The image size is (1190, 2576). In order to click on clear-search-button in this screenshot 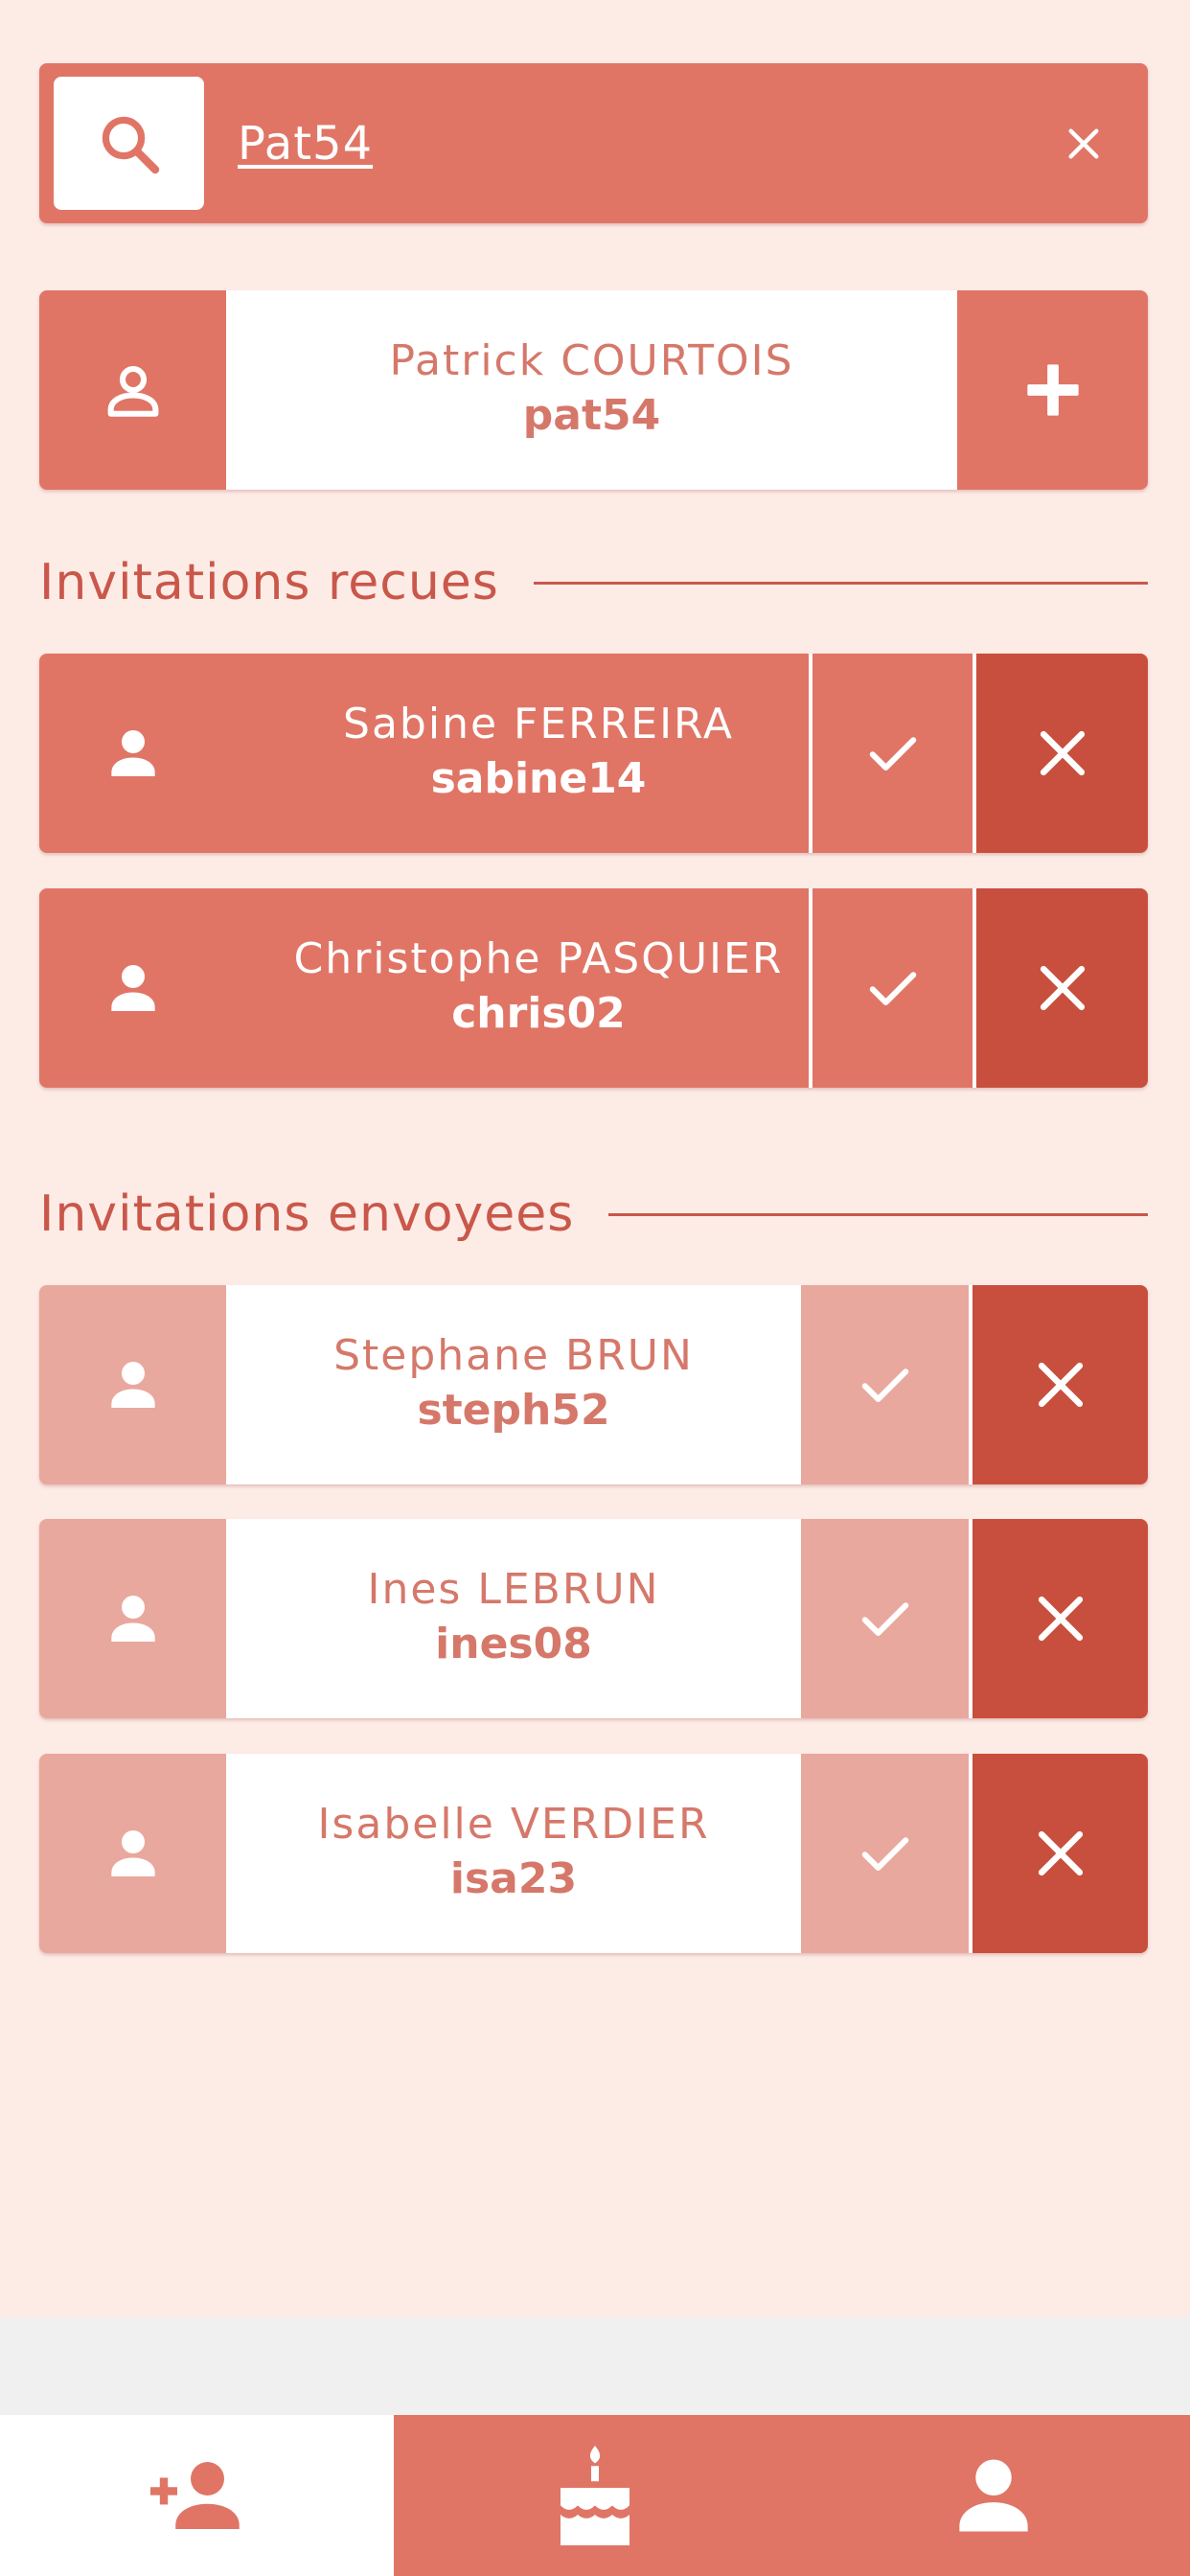, I will do `click(1084, 144)`.